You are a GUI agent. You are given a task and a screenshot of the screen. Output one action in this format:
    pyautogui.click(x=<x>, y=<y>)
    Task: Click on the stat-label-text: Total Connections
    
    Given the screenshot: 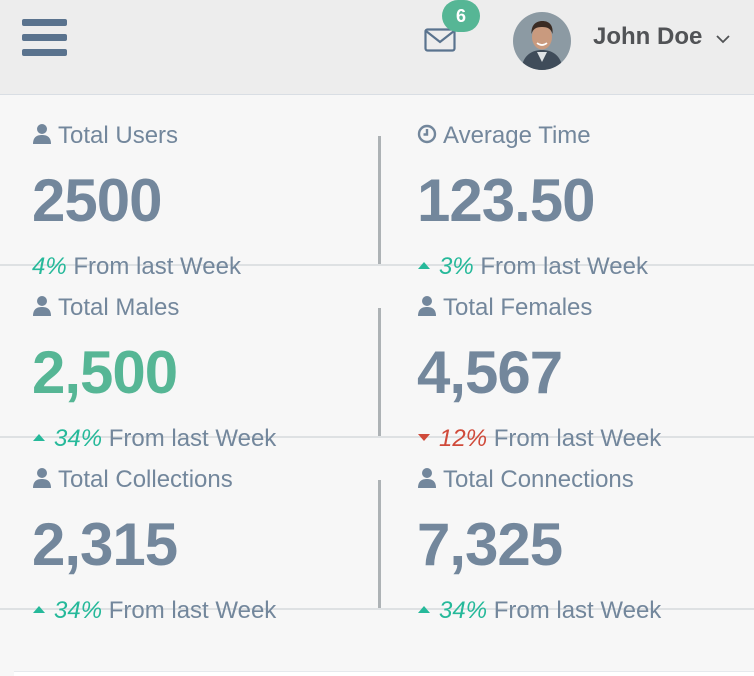 What is the action you would take?
    pyautogui.click(x=538, y=479)
    